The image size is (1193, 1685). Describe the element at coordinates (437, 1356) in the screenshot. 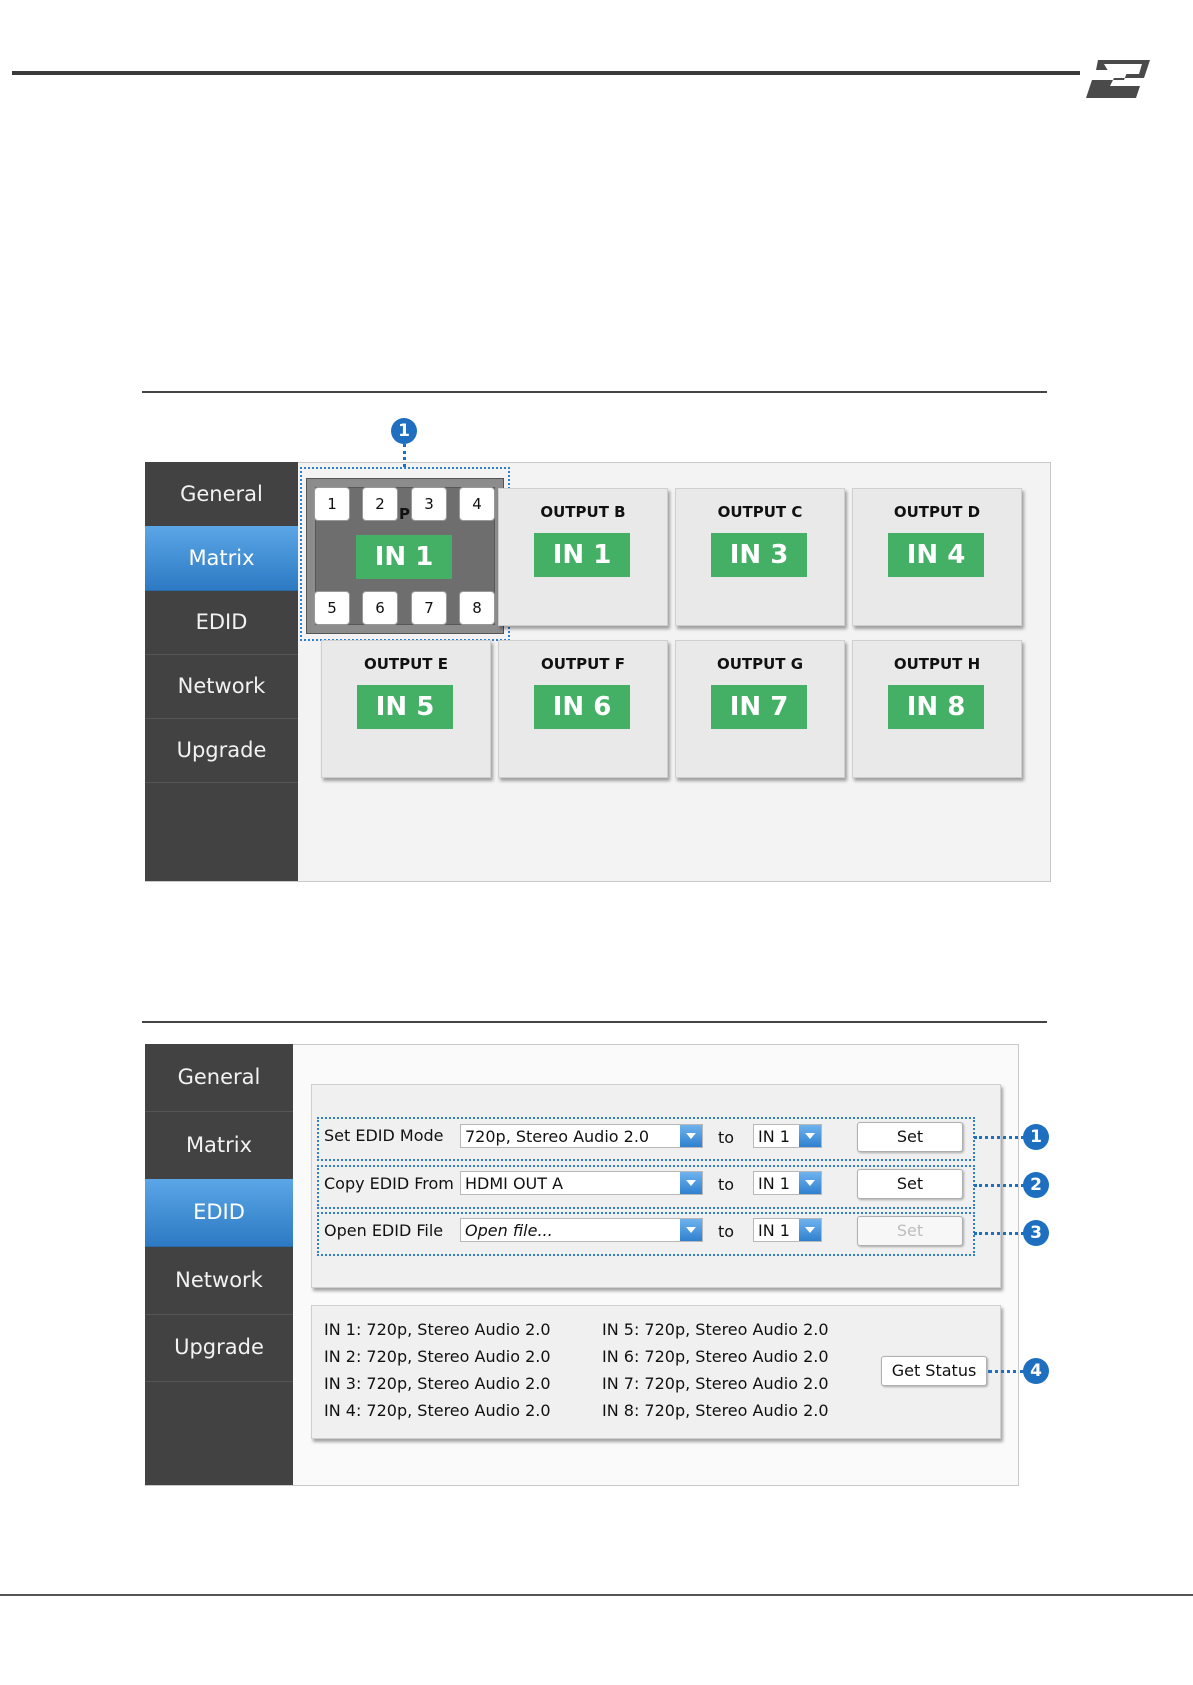

I see `status-in2: IN 2: 720p, Stereo Audio 2.0` at that location.